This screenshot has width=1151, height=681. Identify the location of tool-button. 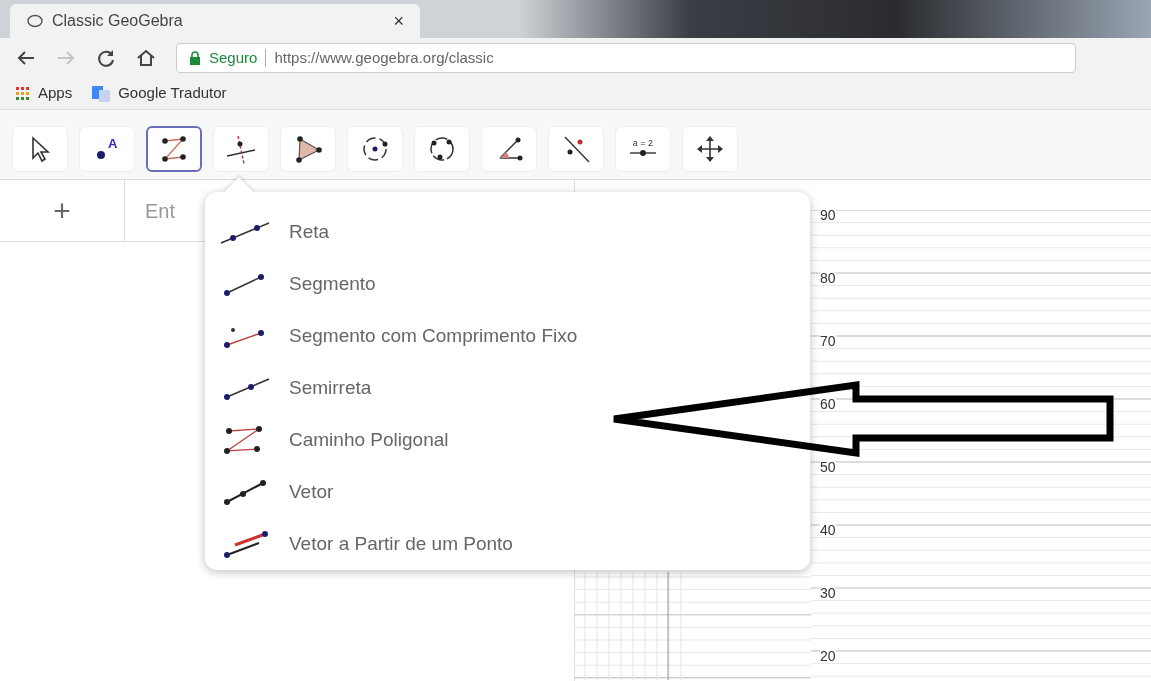
(174, 148).